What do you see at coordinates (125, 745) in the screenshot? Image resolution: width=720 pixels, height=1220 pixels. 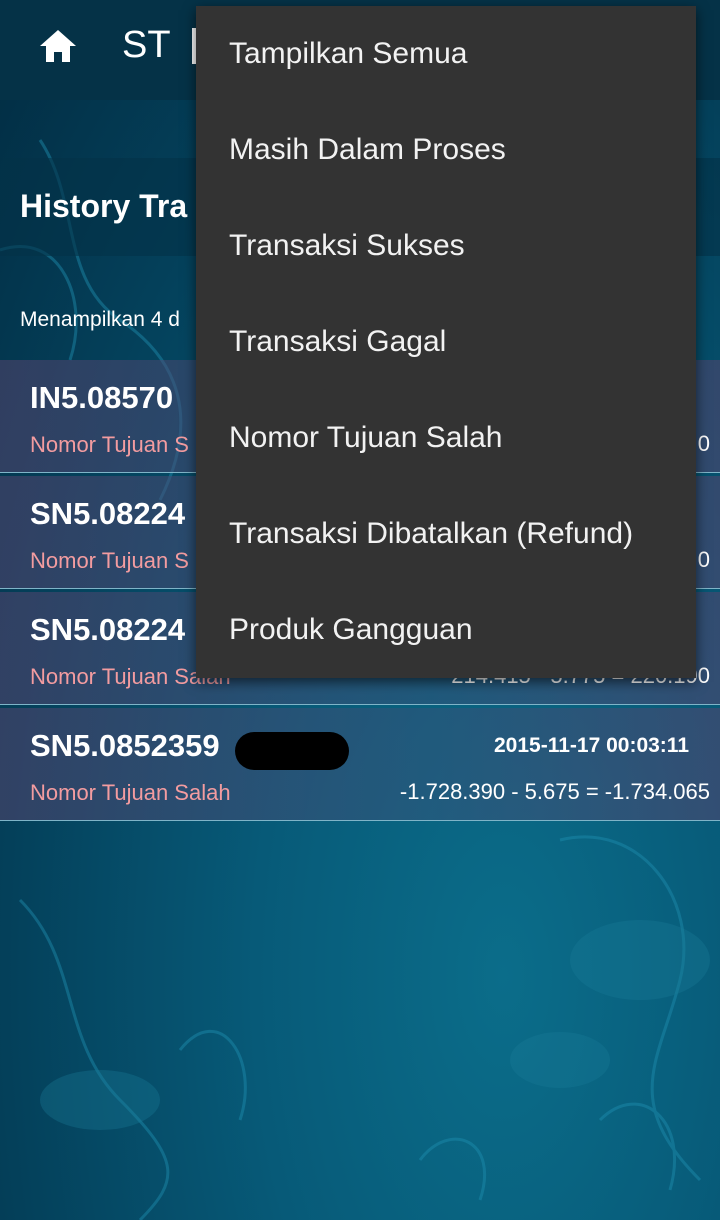 I see `transaction-id: SN5.0852359` at bounding box center [125, 745].